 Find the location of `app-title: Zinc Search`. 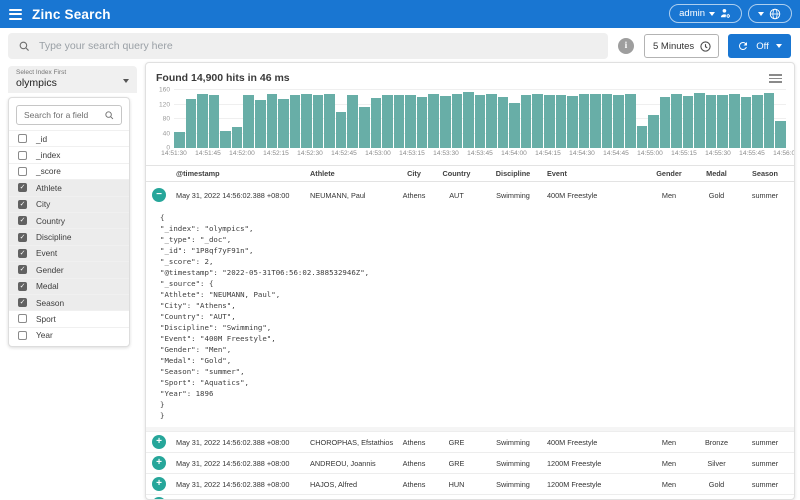

app-title: Zinc Search is located at coordinates (71, 14).